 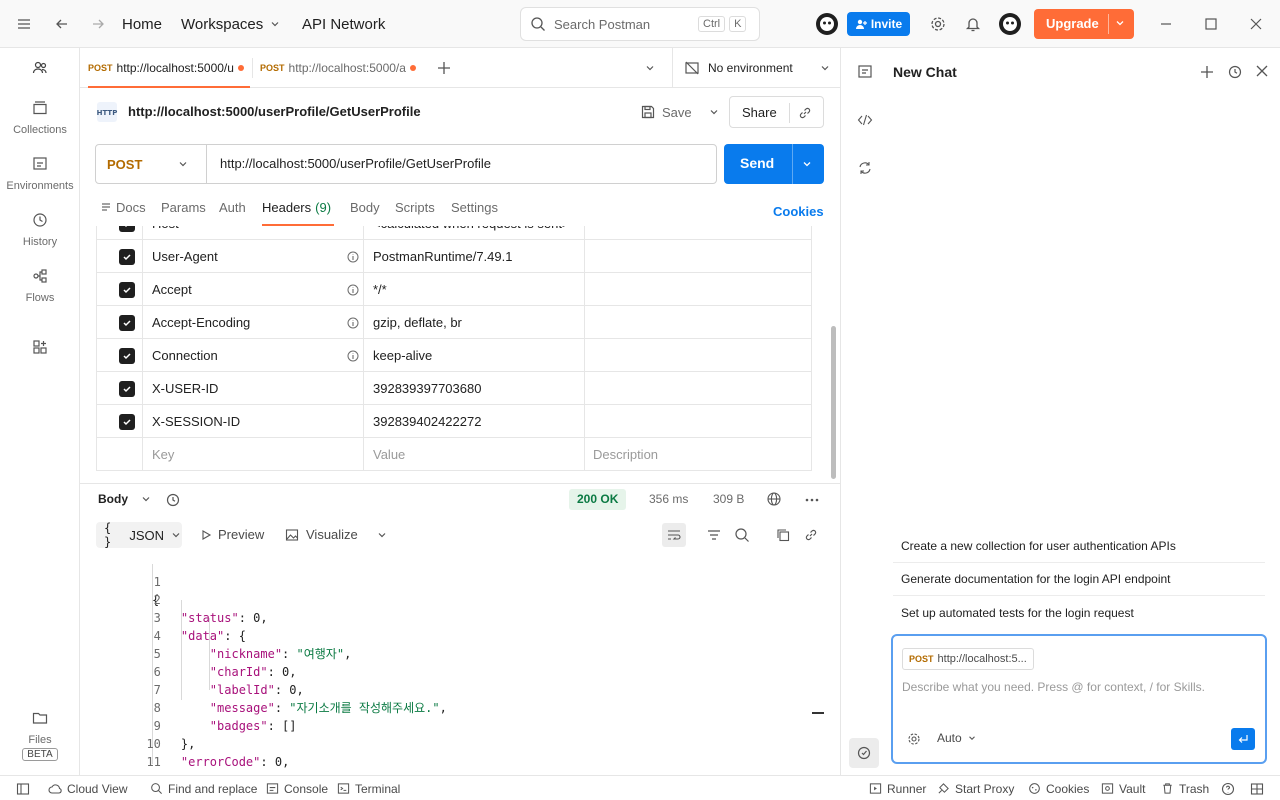 What do you see at coordinates (1235, 72) in the screenshot?
I see `chat-history-icon` at bounding box center [1235, 72].